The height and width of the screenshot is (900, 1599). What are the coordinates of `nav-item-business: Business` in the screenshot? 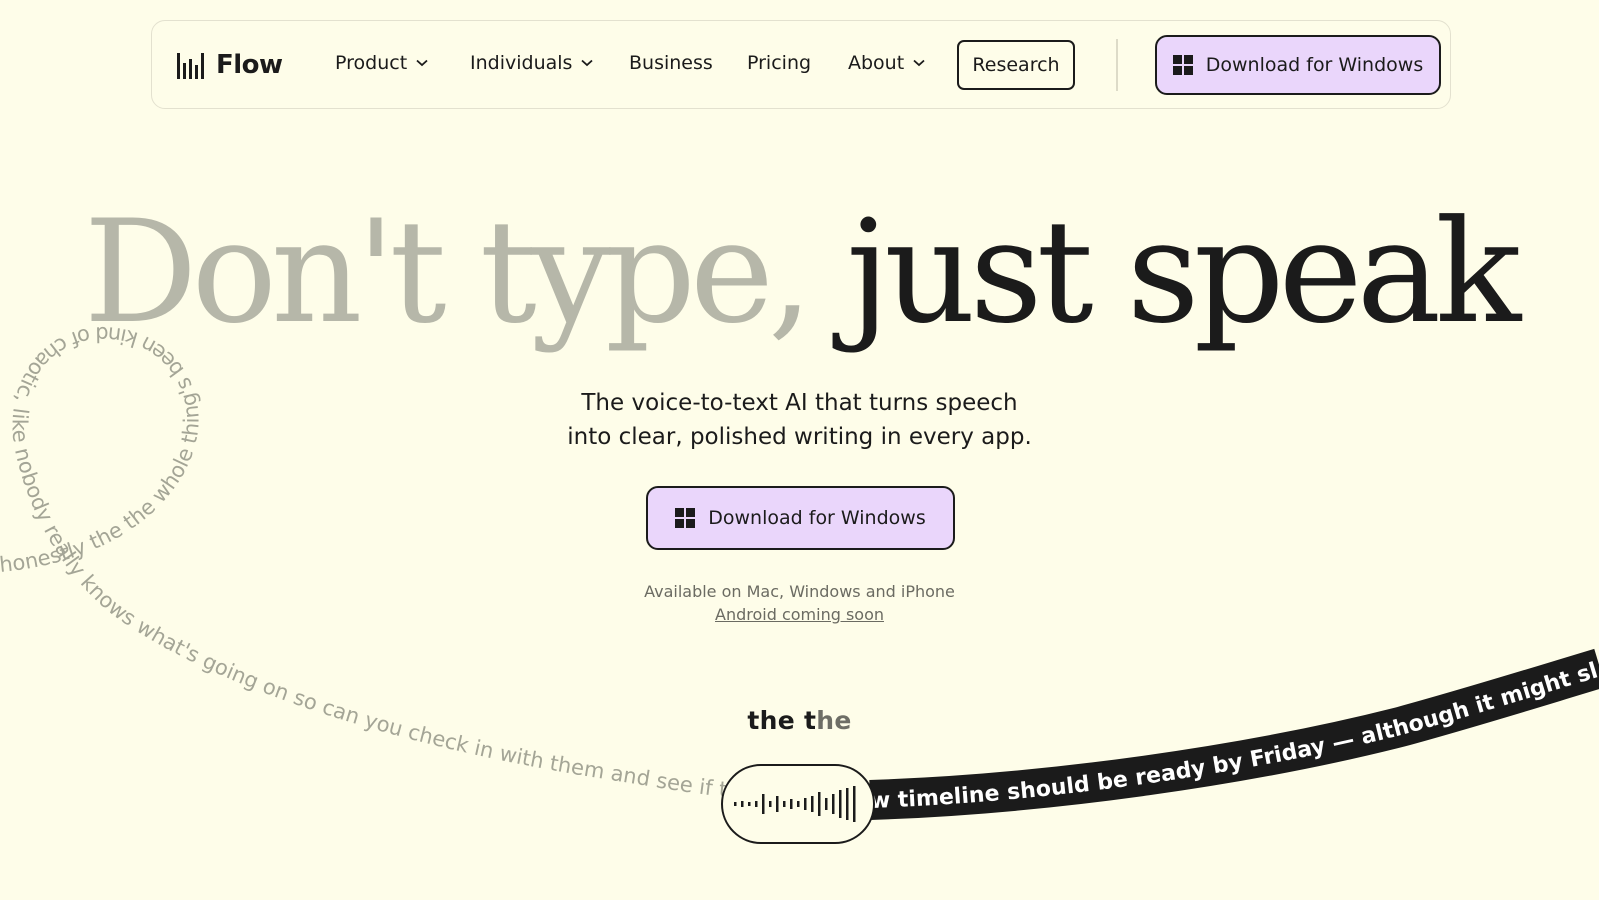 It's located at (671, 63).